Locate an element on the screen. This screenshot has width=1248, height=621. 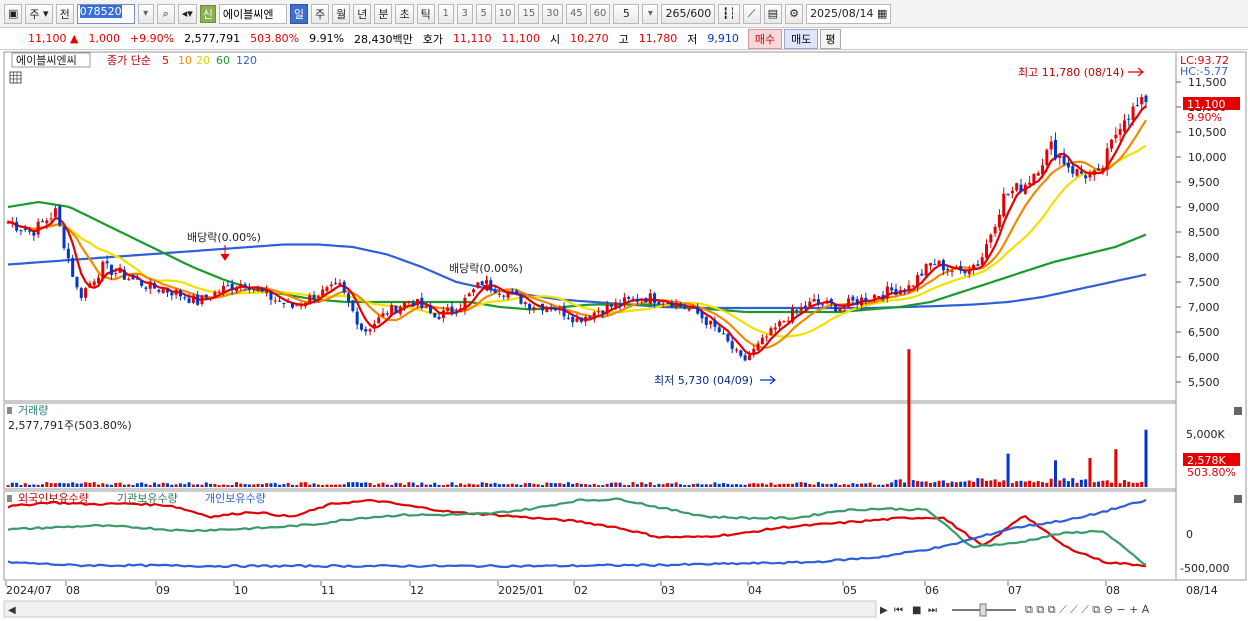
grid-toggle-icon is located at coordinates (15, 77).